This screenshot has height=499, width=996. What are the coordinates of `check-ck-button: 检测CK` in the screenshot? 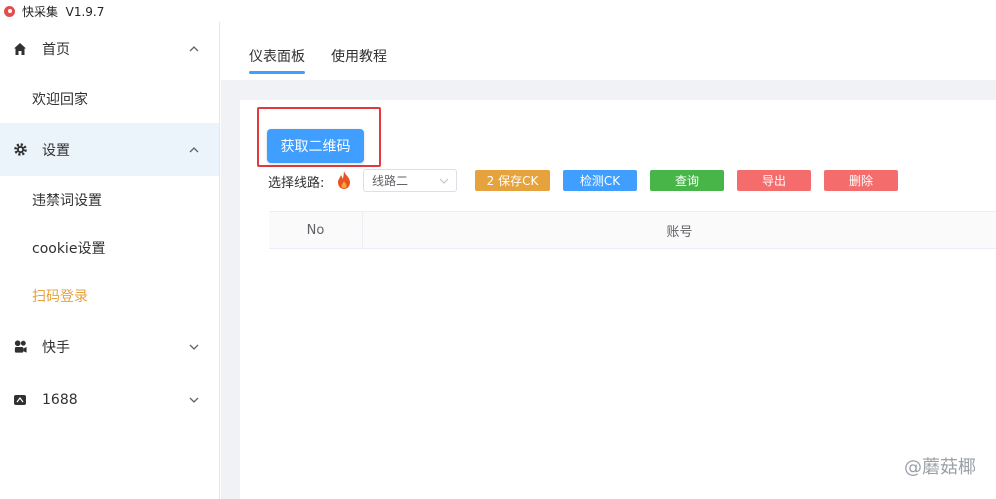 It's located at (600, 180).